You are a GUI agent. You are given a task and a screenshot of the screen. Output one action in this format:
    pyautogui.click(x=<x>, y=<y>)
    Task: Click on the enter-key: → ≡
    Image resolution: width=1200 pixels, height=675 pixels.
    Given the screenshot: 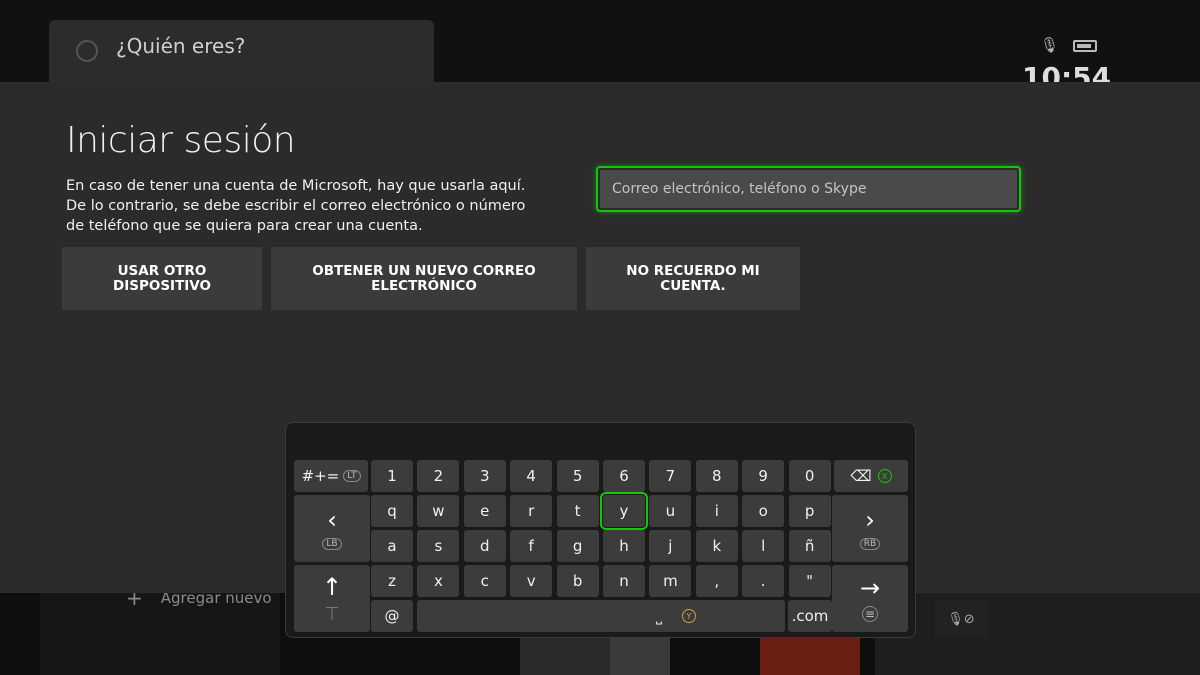 What is the action you would take?
    pyautogui.click(x=870, y=598)
    